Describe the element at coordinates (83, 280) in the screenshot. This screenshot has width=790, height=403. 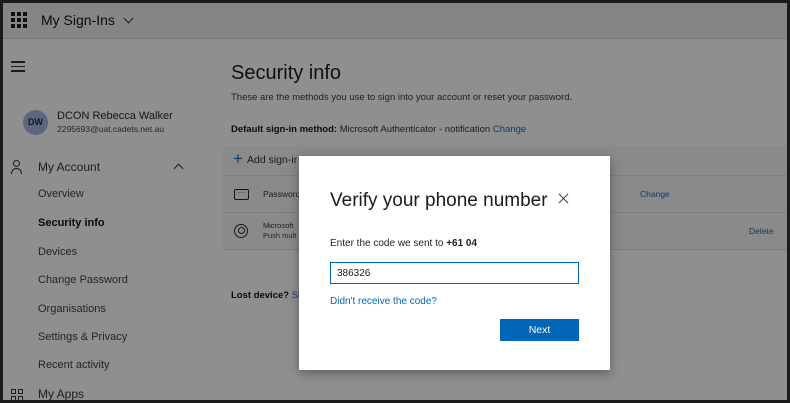
I see `sidebar-item-change-password: Change Password` at that location.